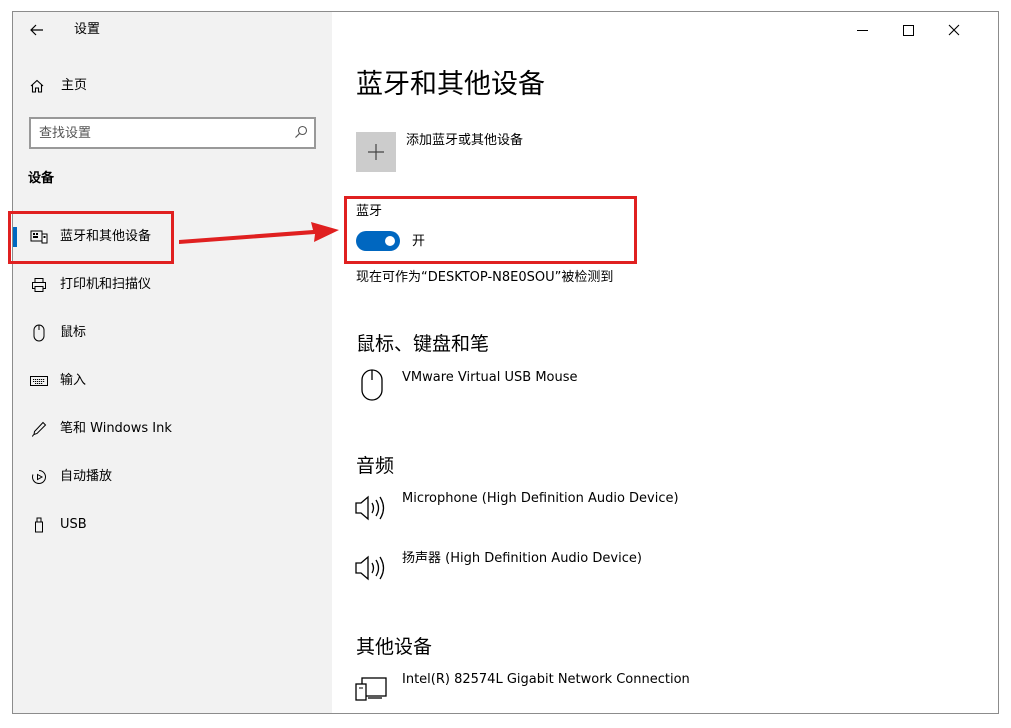  What do you see at coordinates (394, 647) in the screenshot?
I see `section-title-other-devices: 其他设备` at bounding box center [394, 647].